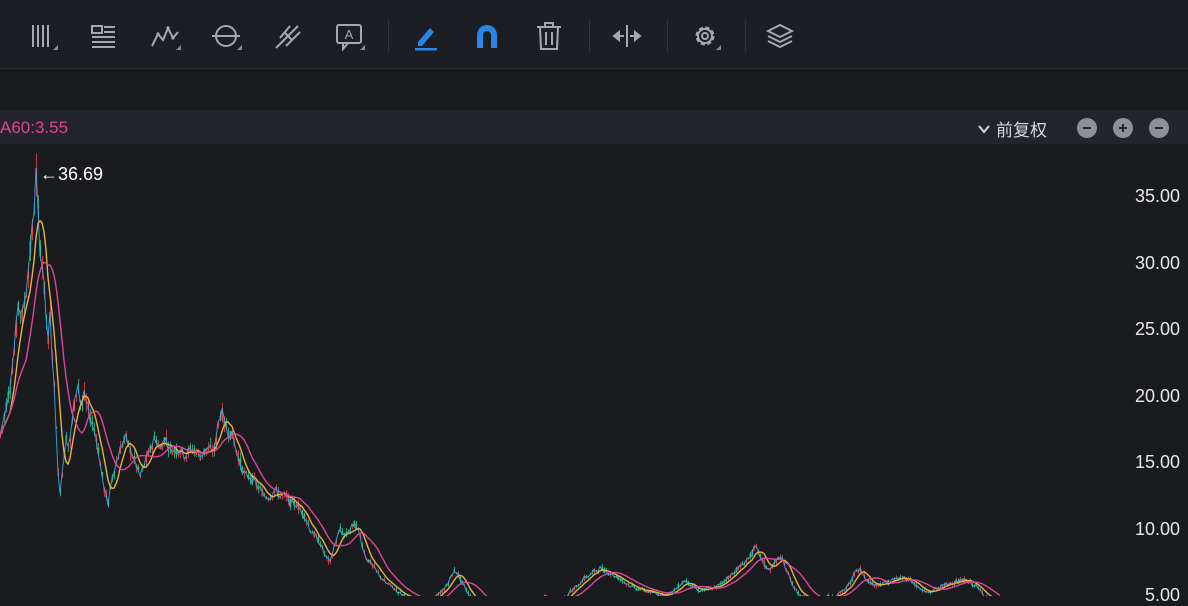 This screenshot has height=606, width=1188. Describe the element at coordinates (984, 129) in the screenshot. I see `chevron-down-icon` at that location.